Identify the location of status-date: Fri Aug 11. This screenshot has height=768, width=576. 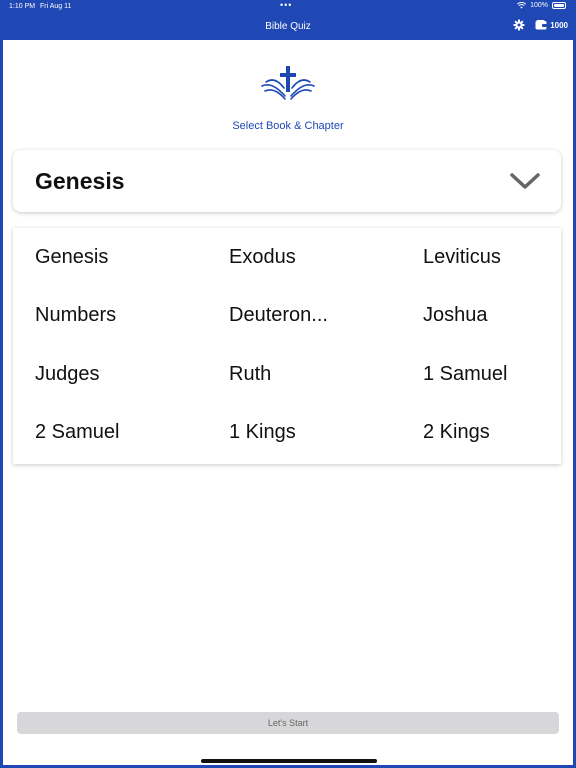
(56, 6).